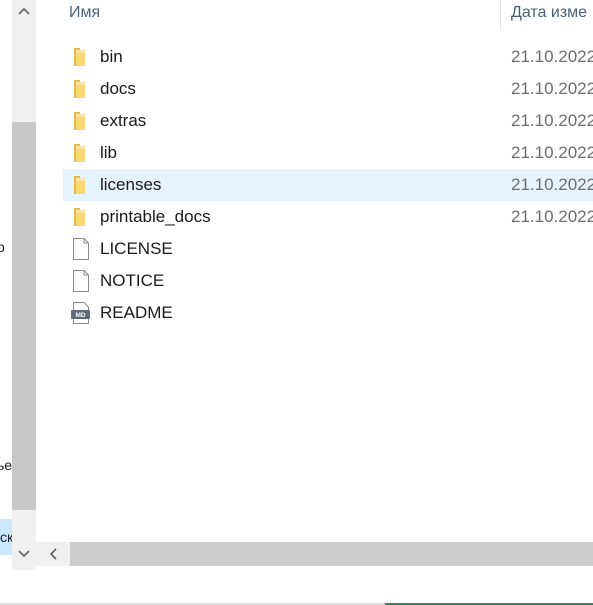 The image size is (593, 605). Describe the element at coordinates (136, 312) in the screenshot. I see `file-name: README` at that location.